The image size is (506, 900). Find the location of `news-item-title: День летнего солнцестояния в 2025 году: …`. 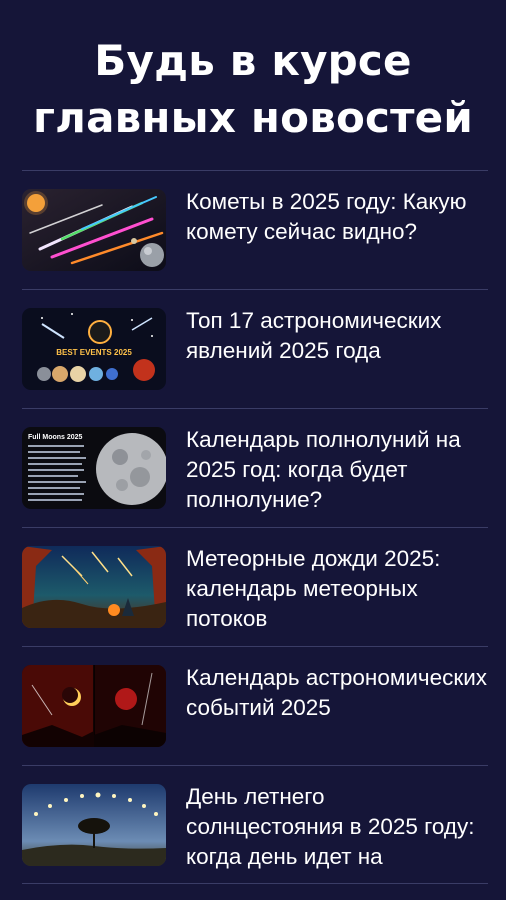

news-item-title: День летнего солнцестояния в 2025 году: … is located at coordinates (330, 826).